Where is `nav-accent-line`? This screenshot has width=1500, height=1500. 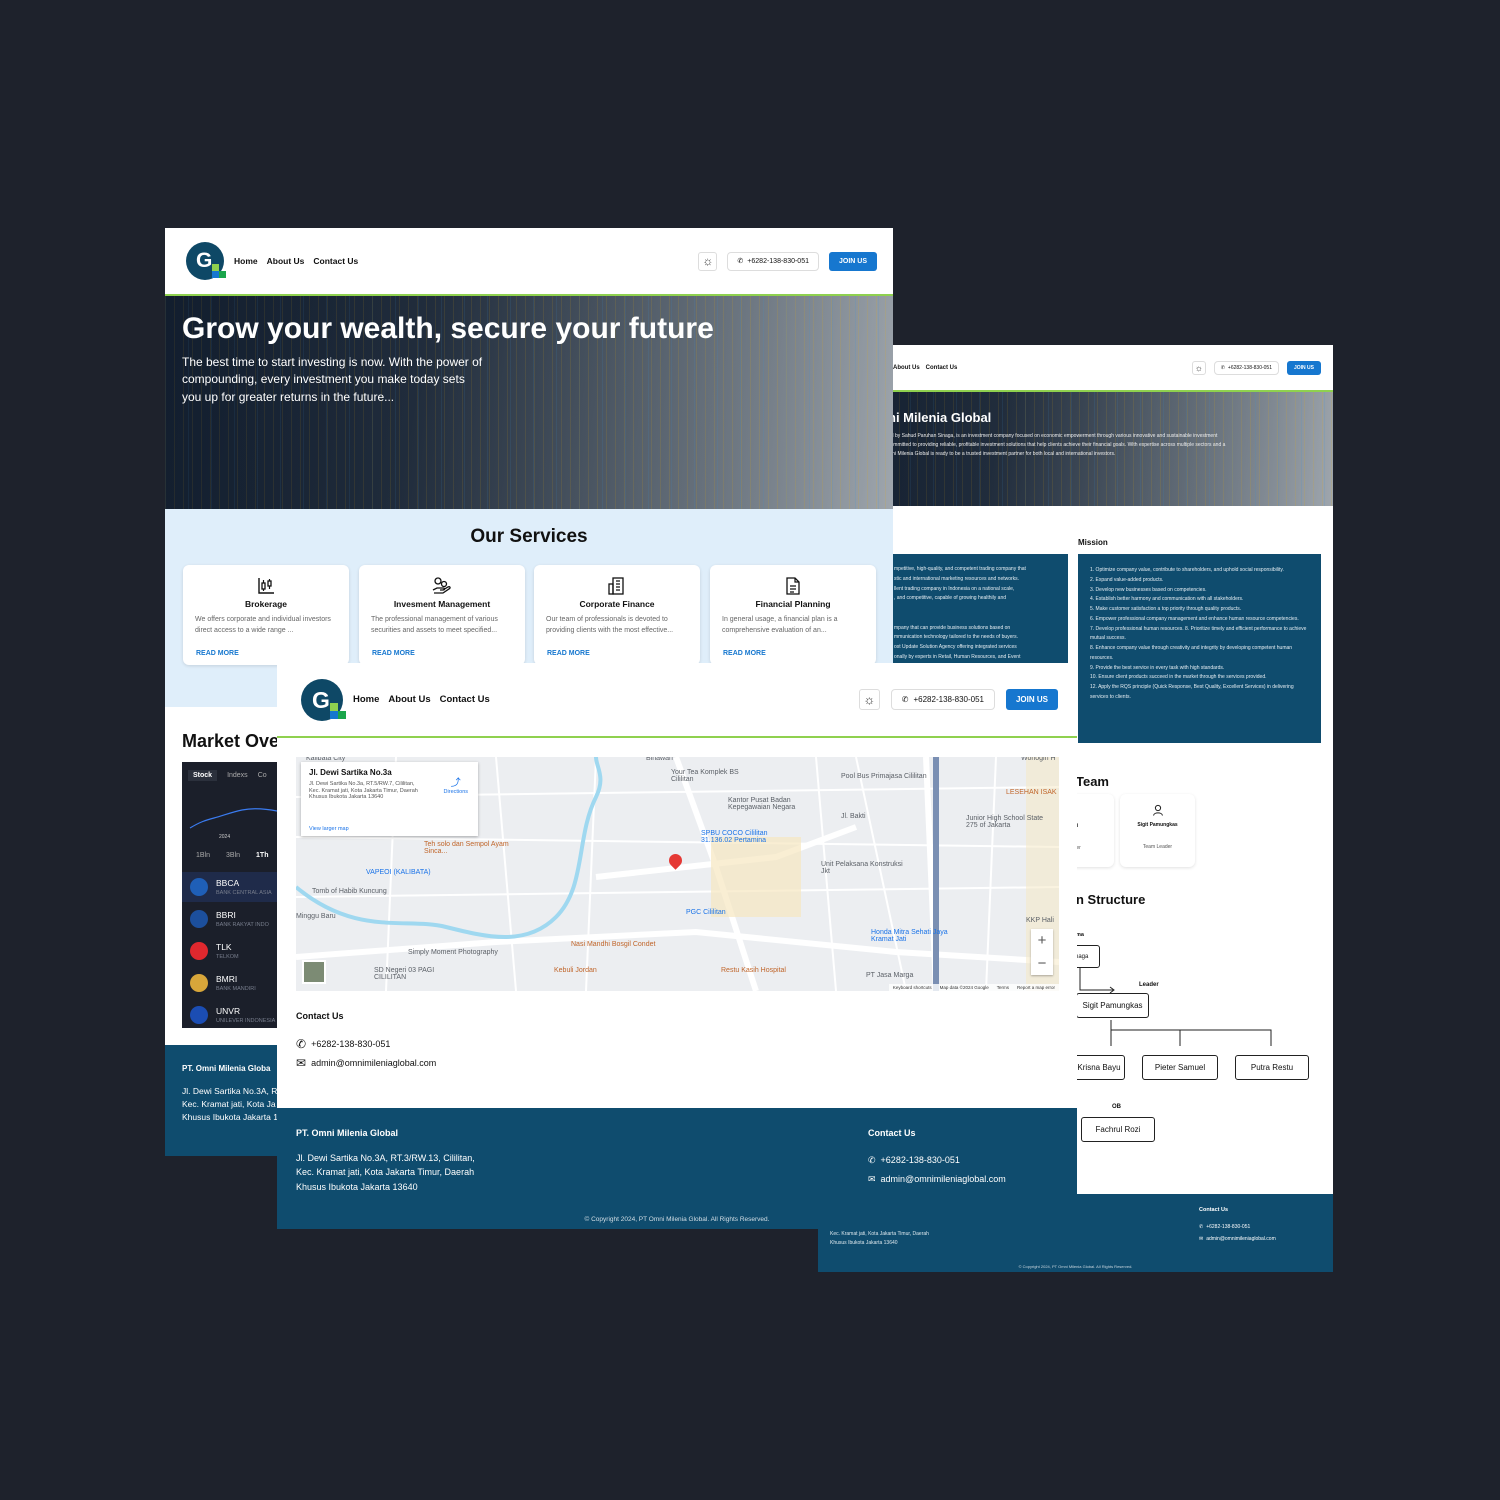 nav-accent-line is located at coordinates (677, 737).